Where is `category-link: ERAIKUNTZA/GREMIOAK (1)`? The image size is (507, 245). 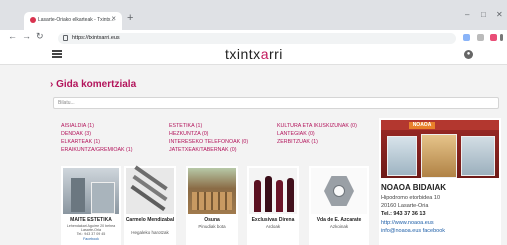
category-link: ERAIKUNTZA/GREMIOAK (1) is located at coordinates (97, 150).